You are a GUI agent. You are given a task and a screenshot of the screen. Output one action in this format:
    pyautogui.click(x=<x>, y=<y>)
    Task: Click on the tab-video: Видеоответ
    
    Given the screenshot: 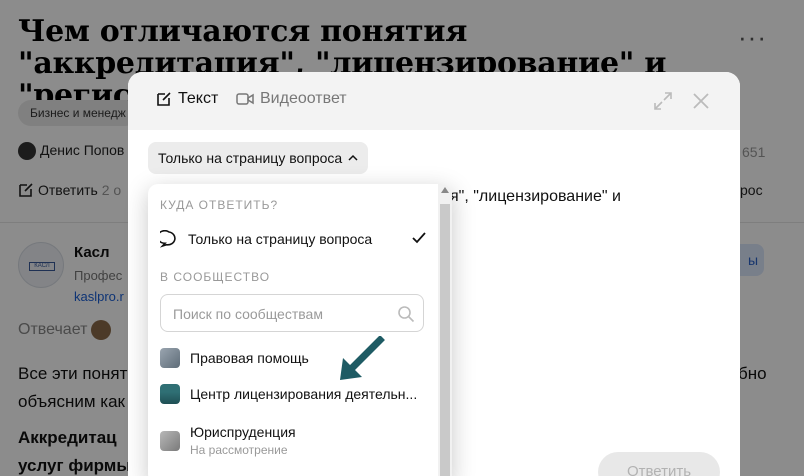 What is the action you would take?
    pyautogui.click(x=291, y=99)
    